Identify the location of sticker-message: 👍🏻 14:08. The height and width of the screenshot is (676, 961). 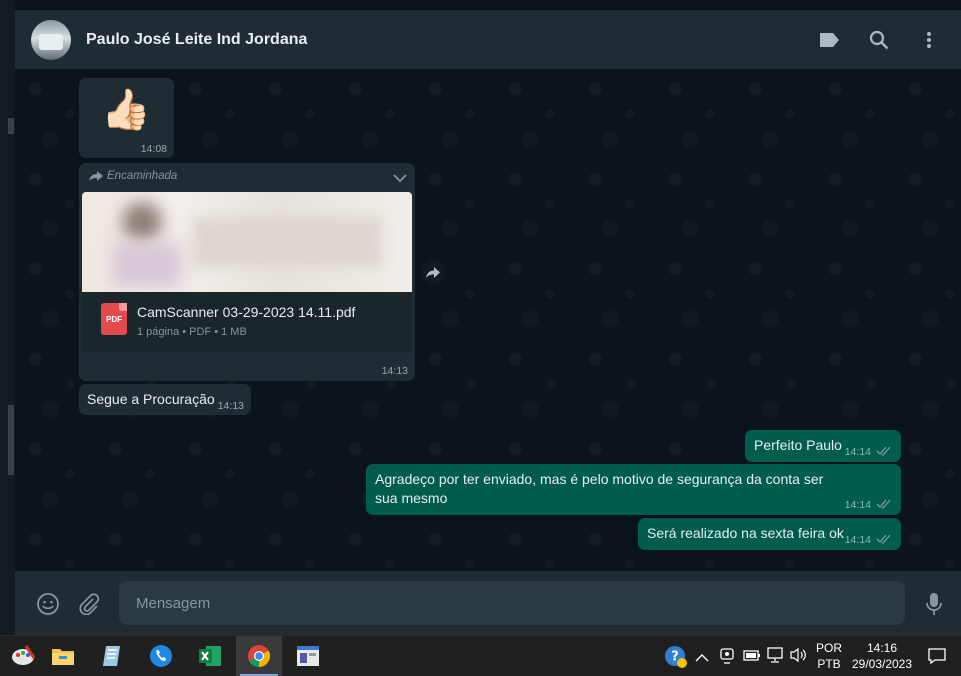
(126, 118).